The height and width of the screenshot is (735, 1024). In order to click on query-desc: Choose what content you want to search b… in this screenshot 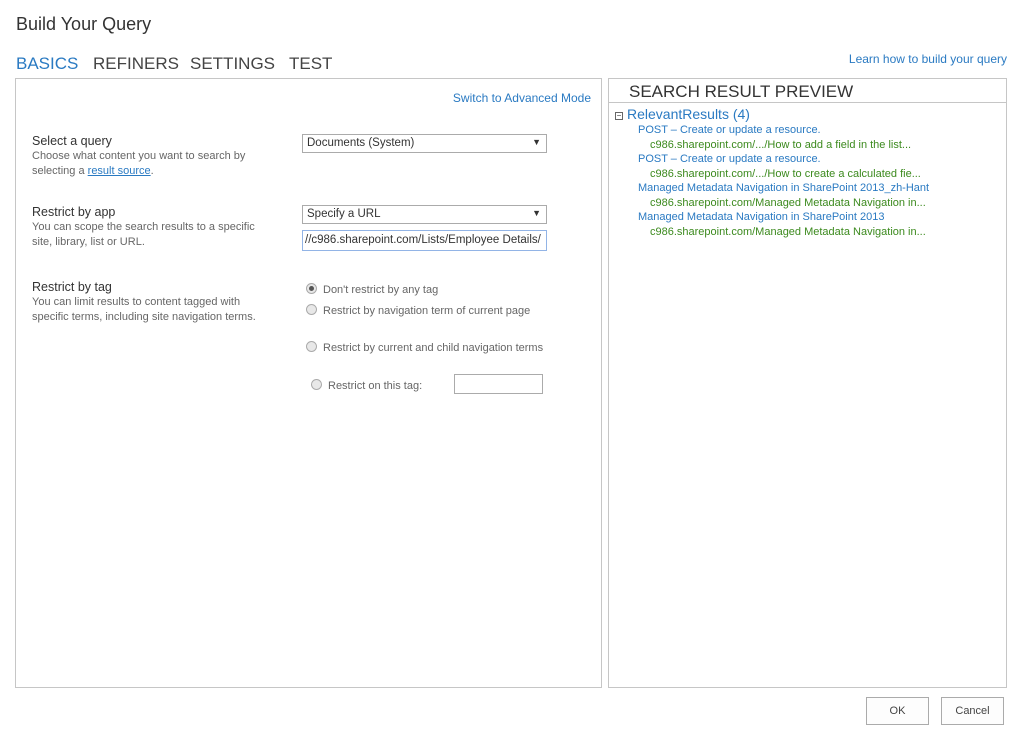, I will do `click(152, 164)`.